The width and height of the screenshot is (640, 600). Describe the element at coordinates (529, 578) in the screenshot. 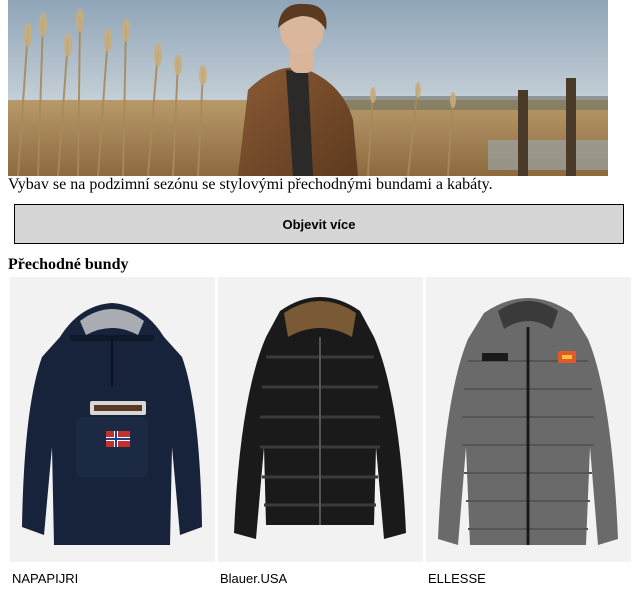

I see `product-brand: ELLESSE` at that location.